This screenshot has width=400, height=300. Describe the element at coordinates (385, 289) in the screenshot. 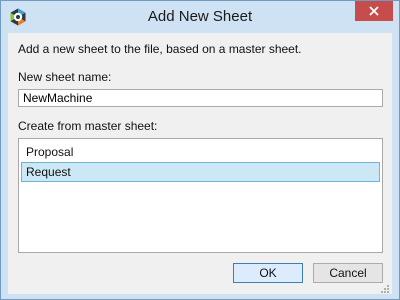

I see `resize-grip-icon` at that location.